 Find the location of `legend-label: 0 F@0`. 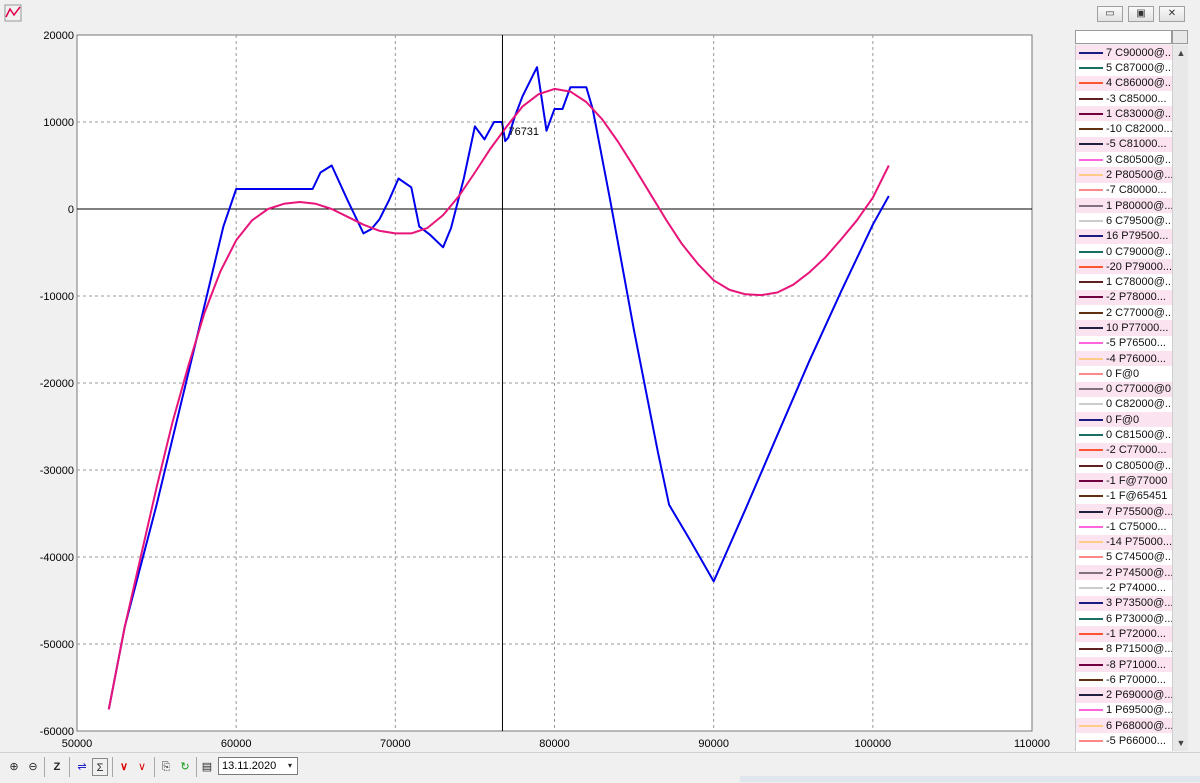

legend-label: 0 F@0 is located at coordinates (1123, 419).